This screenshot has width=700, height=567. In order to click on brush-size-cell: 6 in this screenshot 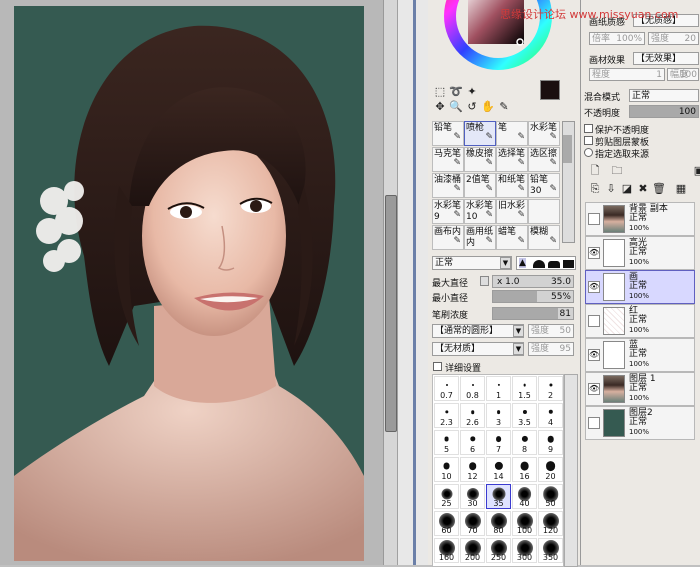, I will do `click(472, 442)`.